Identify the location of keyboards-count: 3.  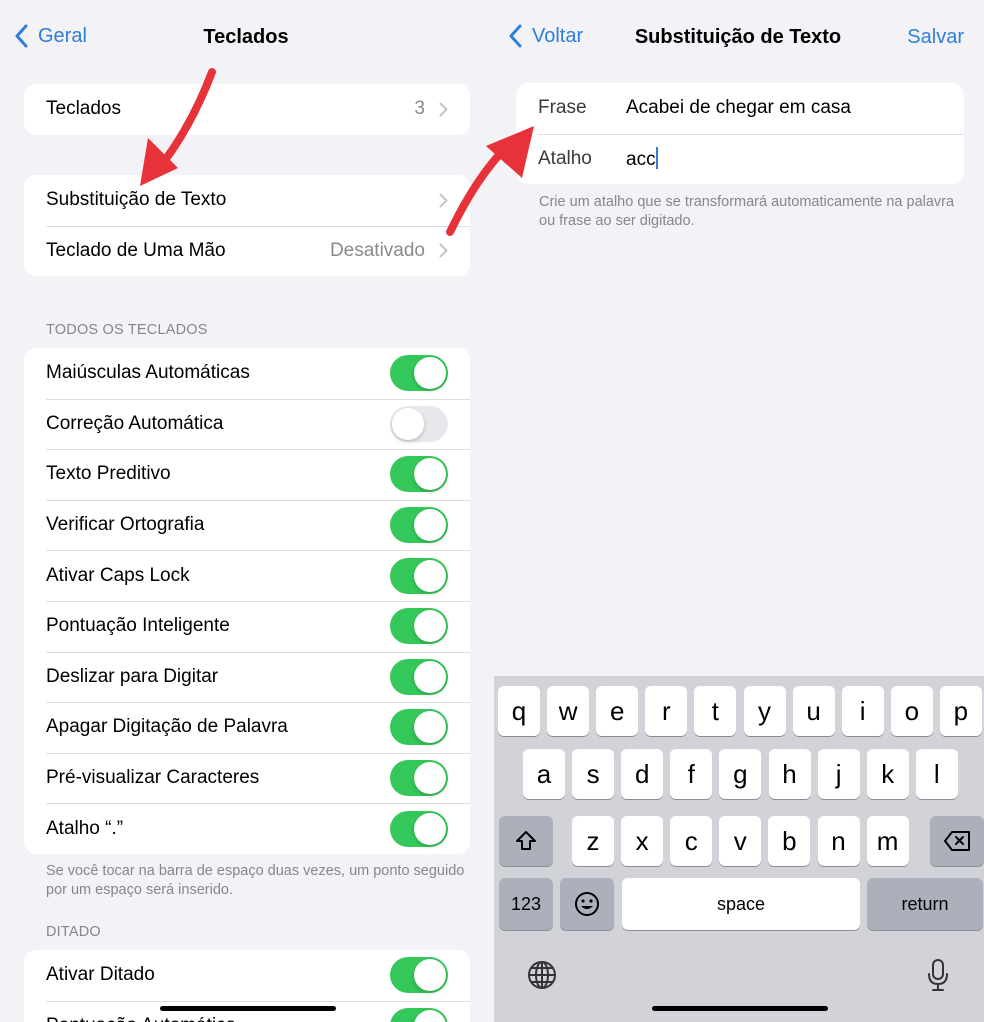
(419, 109).